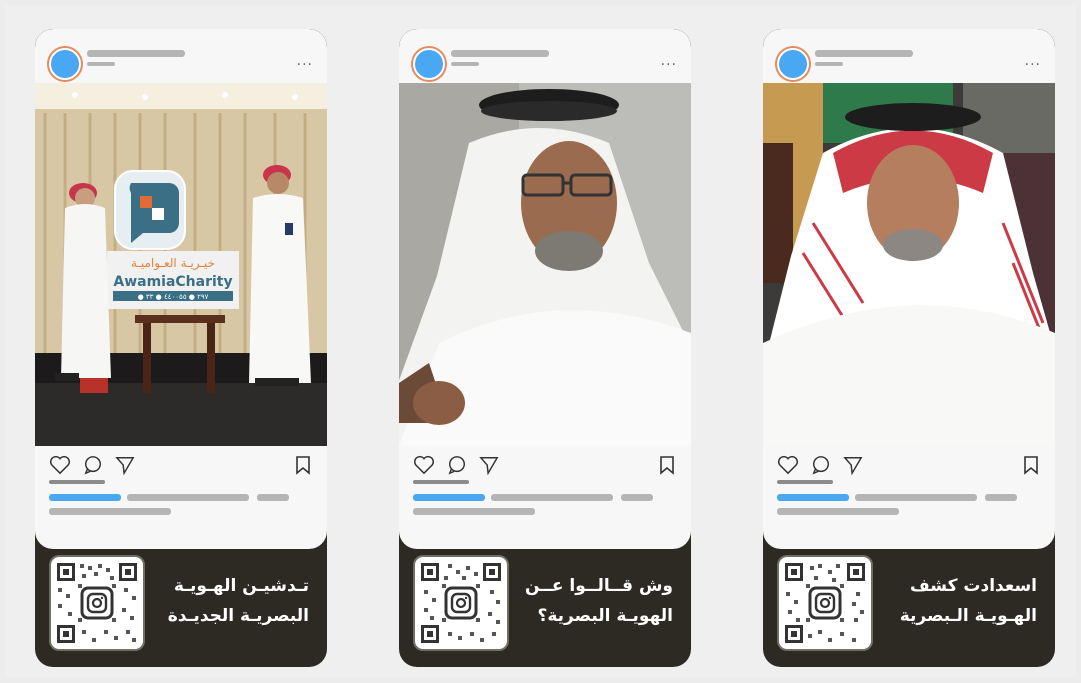 The width and height of the screenshot is (1081, 683). Describe the element at coordinates (605, 616) in the screenshot. I see `caption-line-2: الهويـة البصرية؟` at that location.